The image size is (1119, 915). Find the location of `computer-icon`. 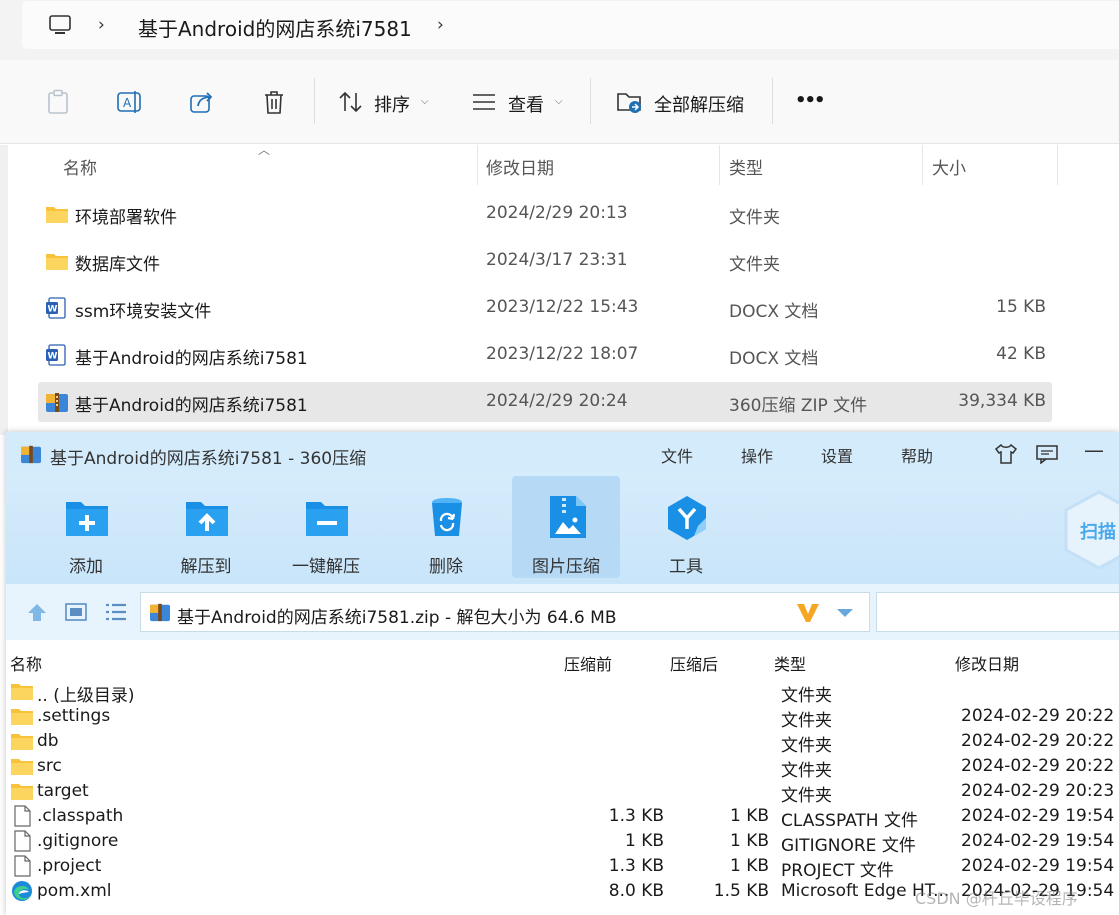

computer-icon is located at coordinates (60, 25).